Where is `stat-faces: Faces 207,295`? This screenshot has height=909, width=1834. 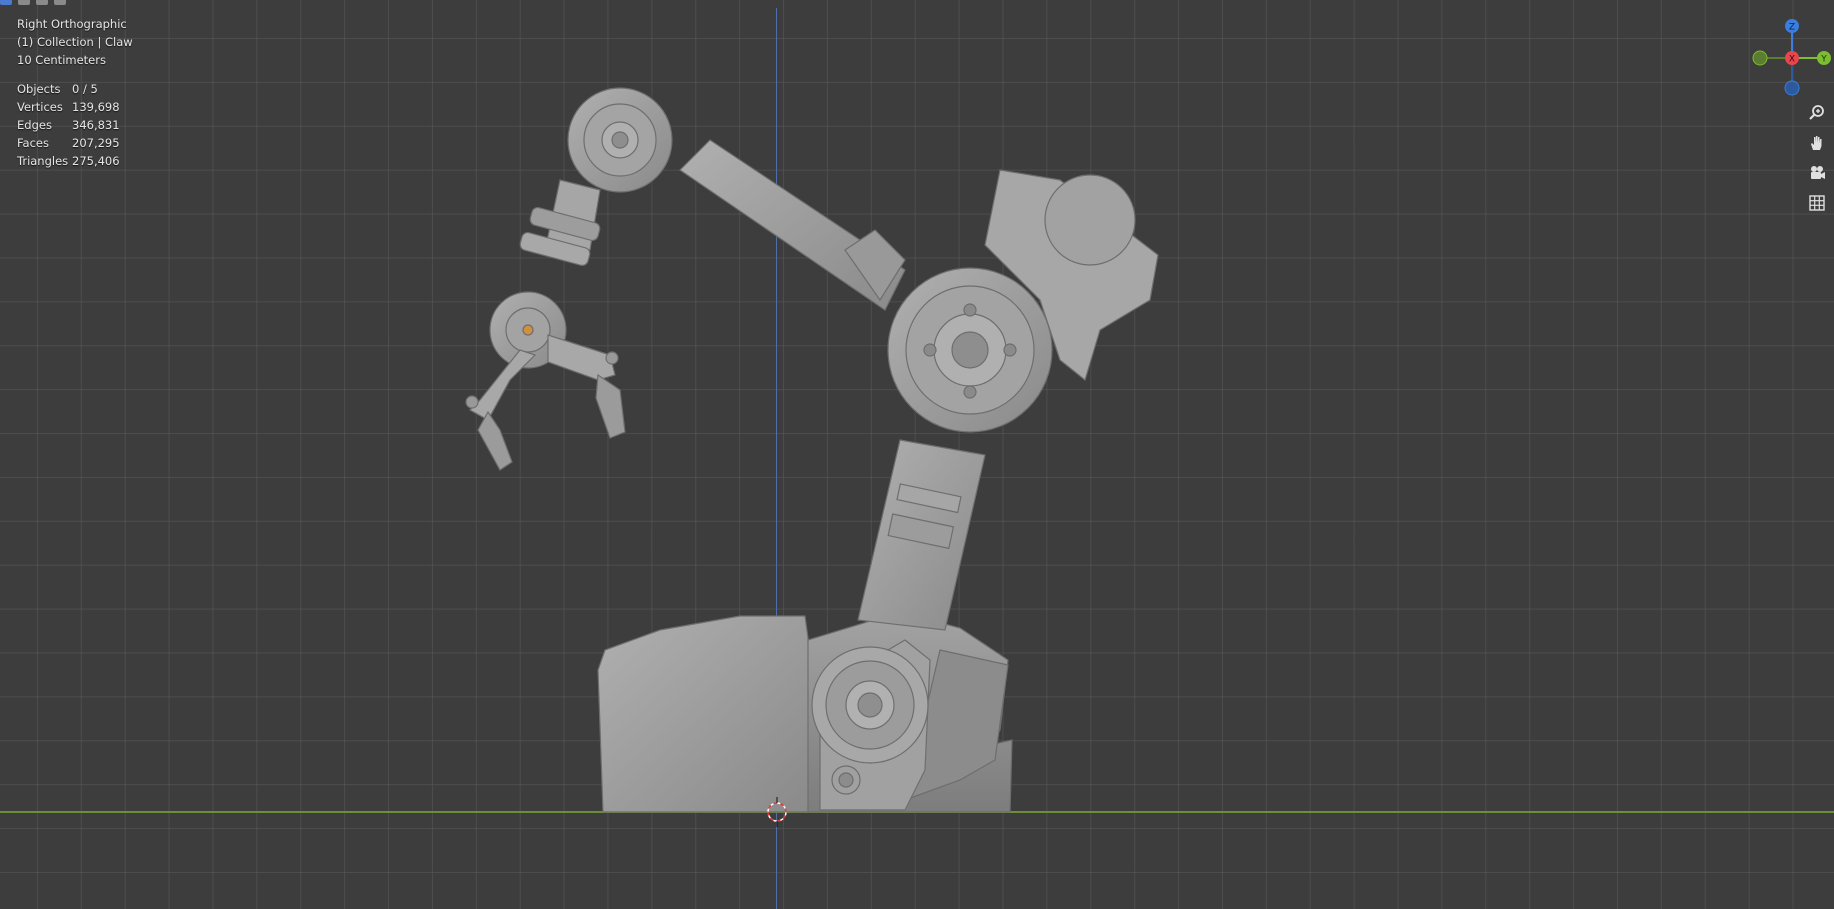
stat-faces: Faces 207,295 is located at coordinates (68, 143).